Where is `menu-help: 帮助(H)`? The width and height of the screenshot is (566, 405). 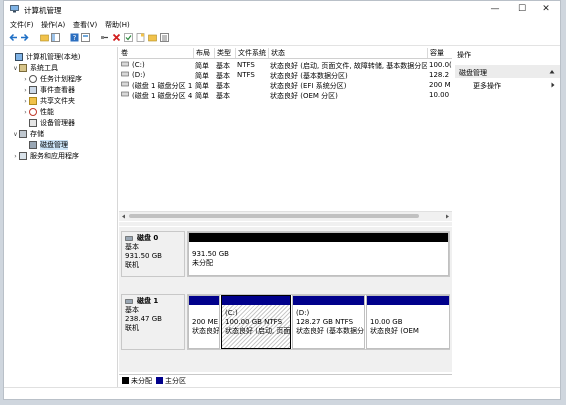
menu-help: 帮助(H) is located at coordinates (117, 25).